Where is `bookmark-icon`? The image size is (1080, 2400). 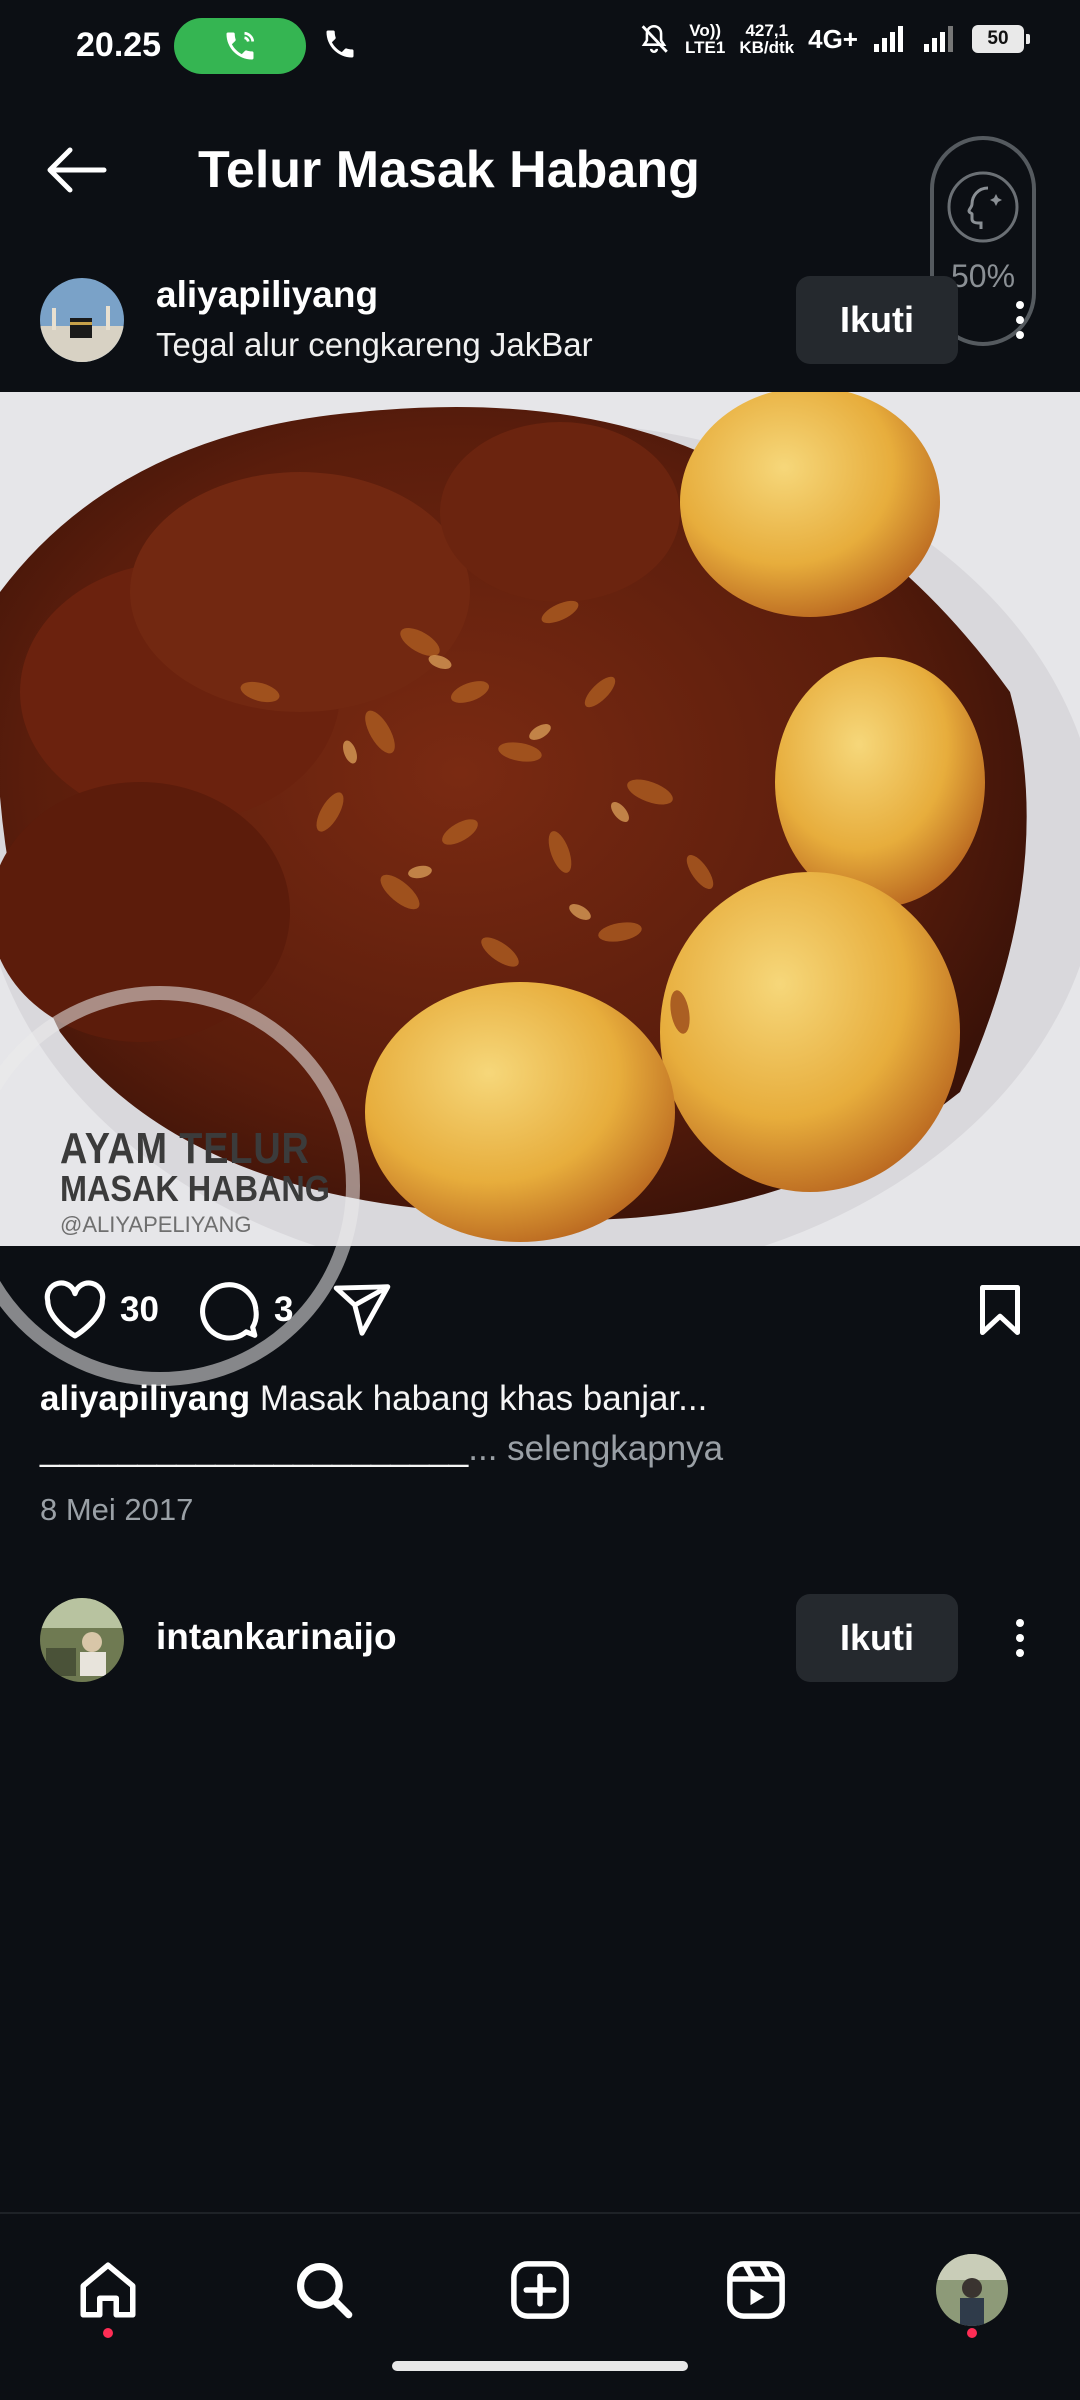 bookmark-icon is located at coordinates (1000, 1310).